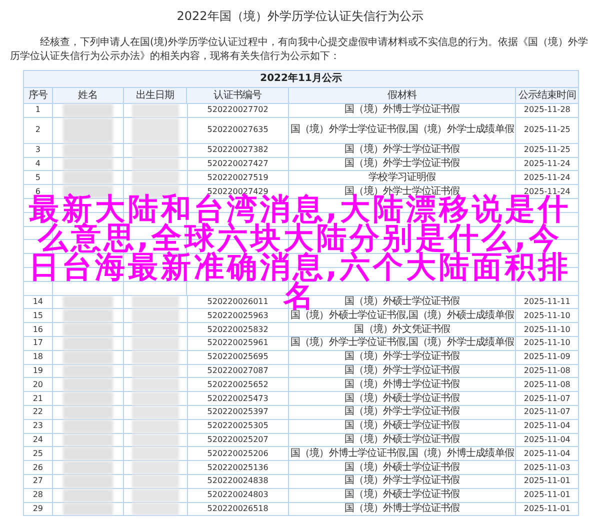 The height and width of the screenshot is (522, 600). What do you see at coordinates (547, 302) in the screenshot?
I see `table-cell: 2025-11-11` at bounding box center [547, 302].